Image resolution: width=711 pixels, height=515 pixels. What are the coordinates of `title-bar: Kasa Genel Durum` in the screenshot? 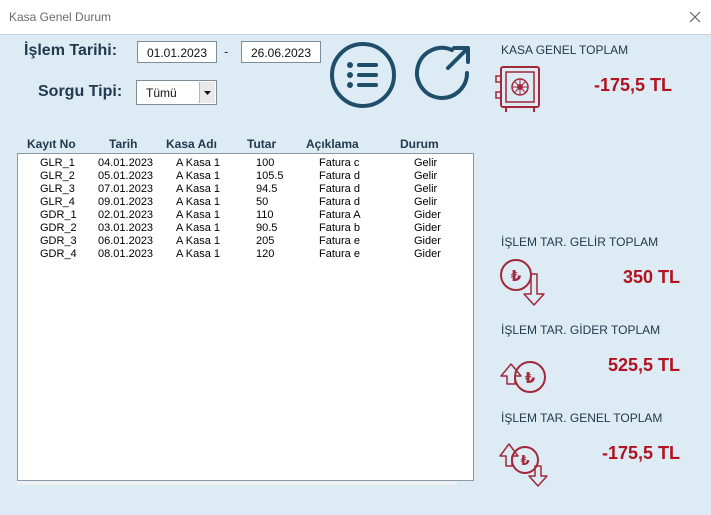 It's located at (355, 17).